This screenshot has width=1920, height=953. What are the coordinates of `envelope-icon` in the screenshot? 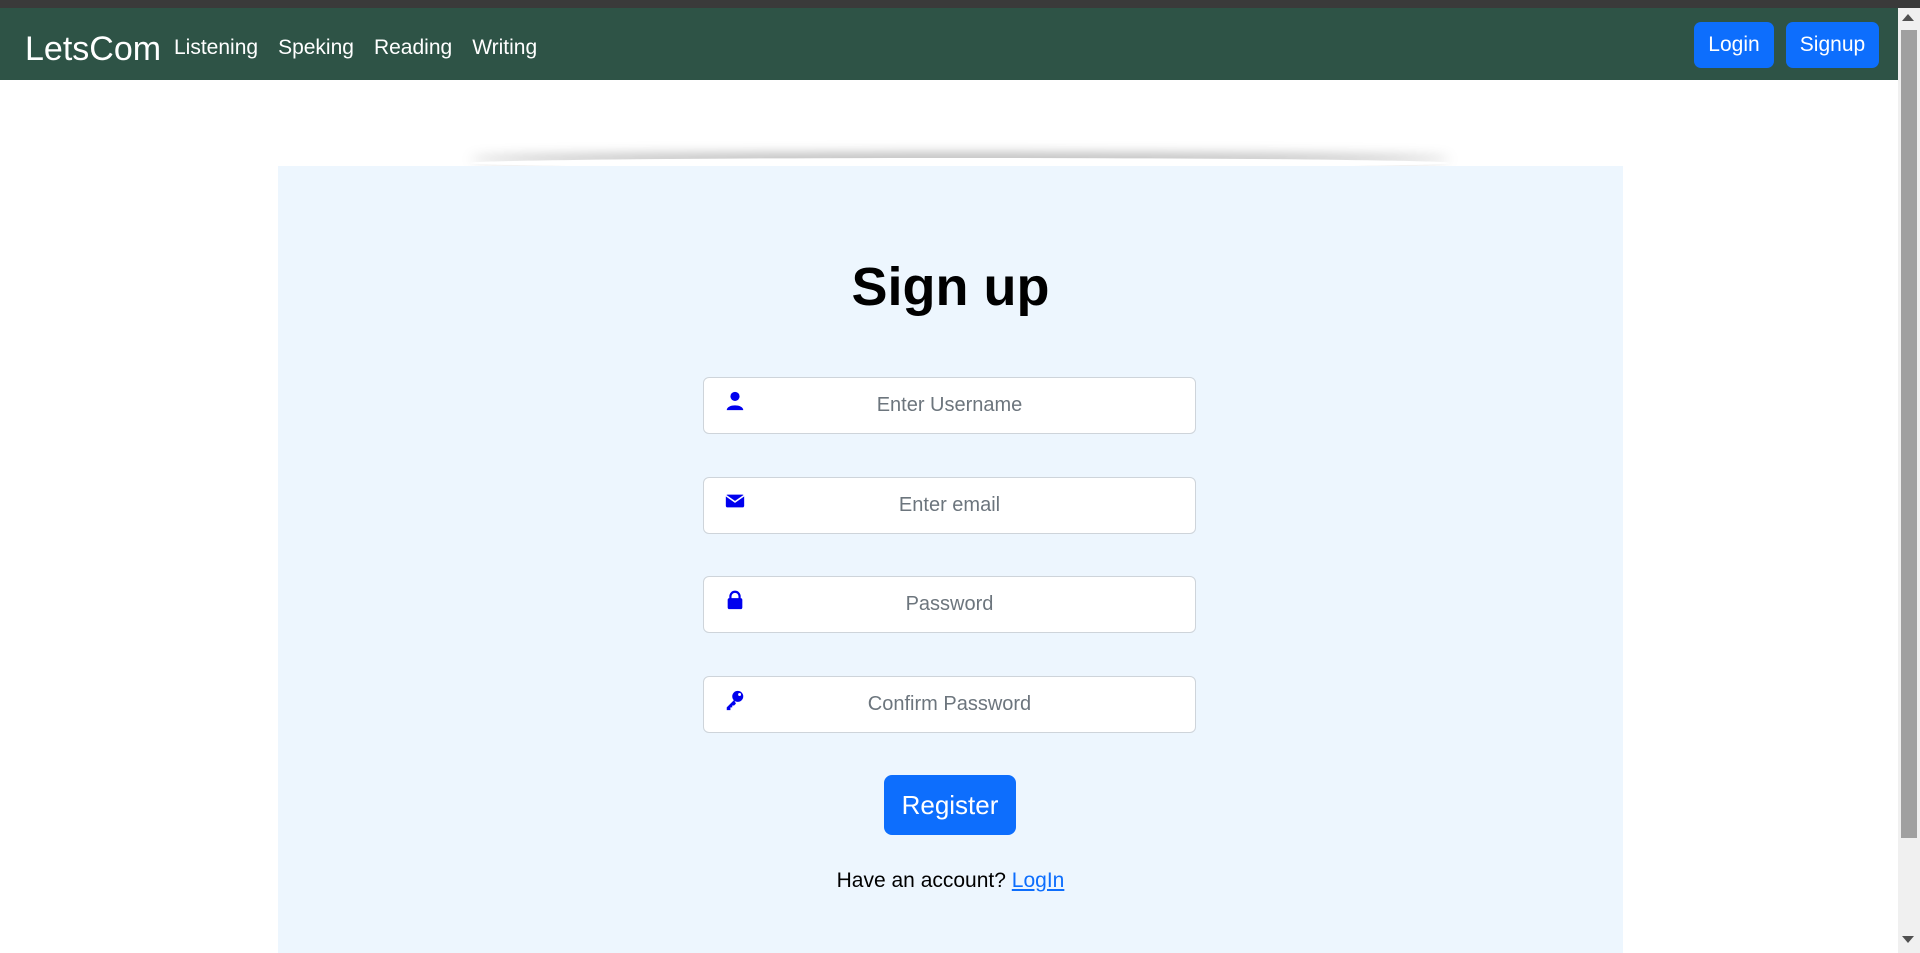 It's located at (735, 501).